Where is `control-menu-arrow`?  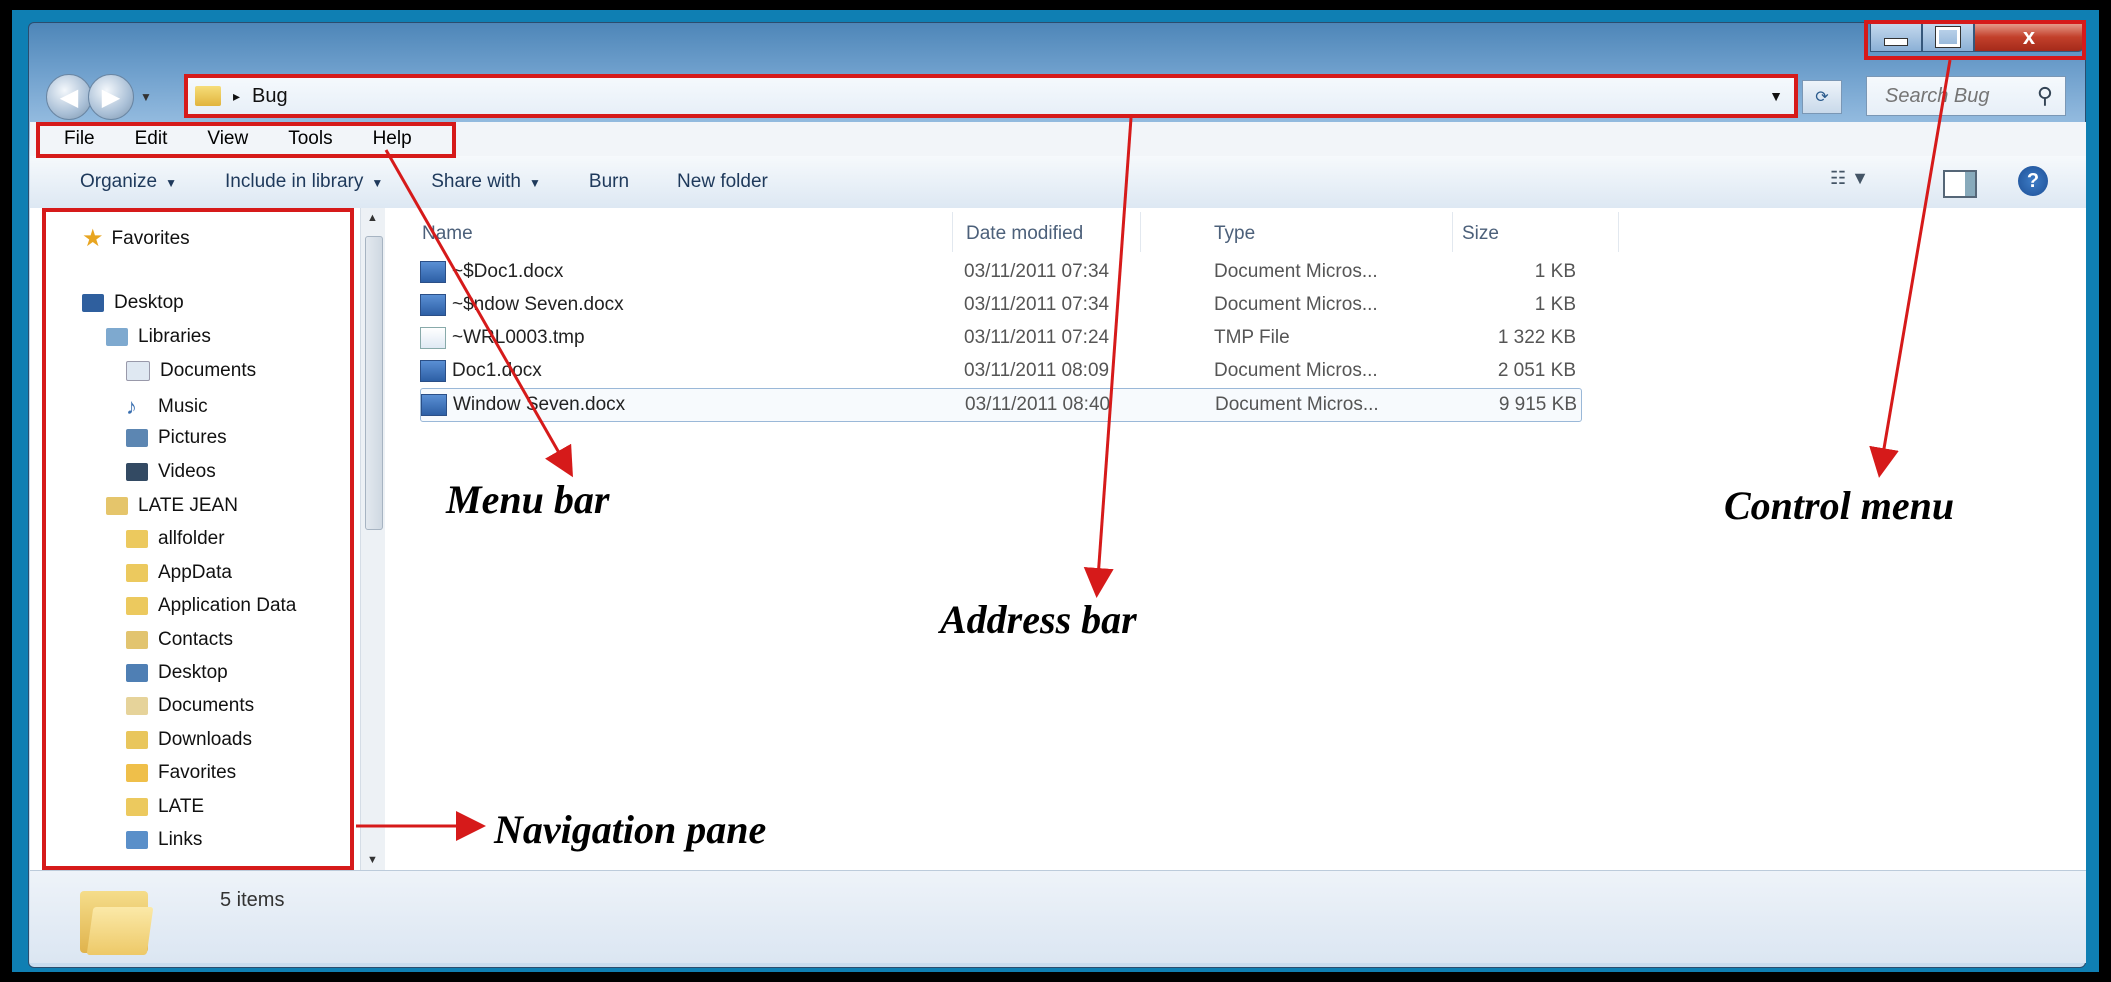 control-menu-arrow is located at coordinates (1910, 268).